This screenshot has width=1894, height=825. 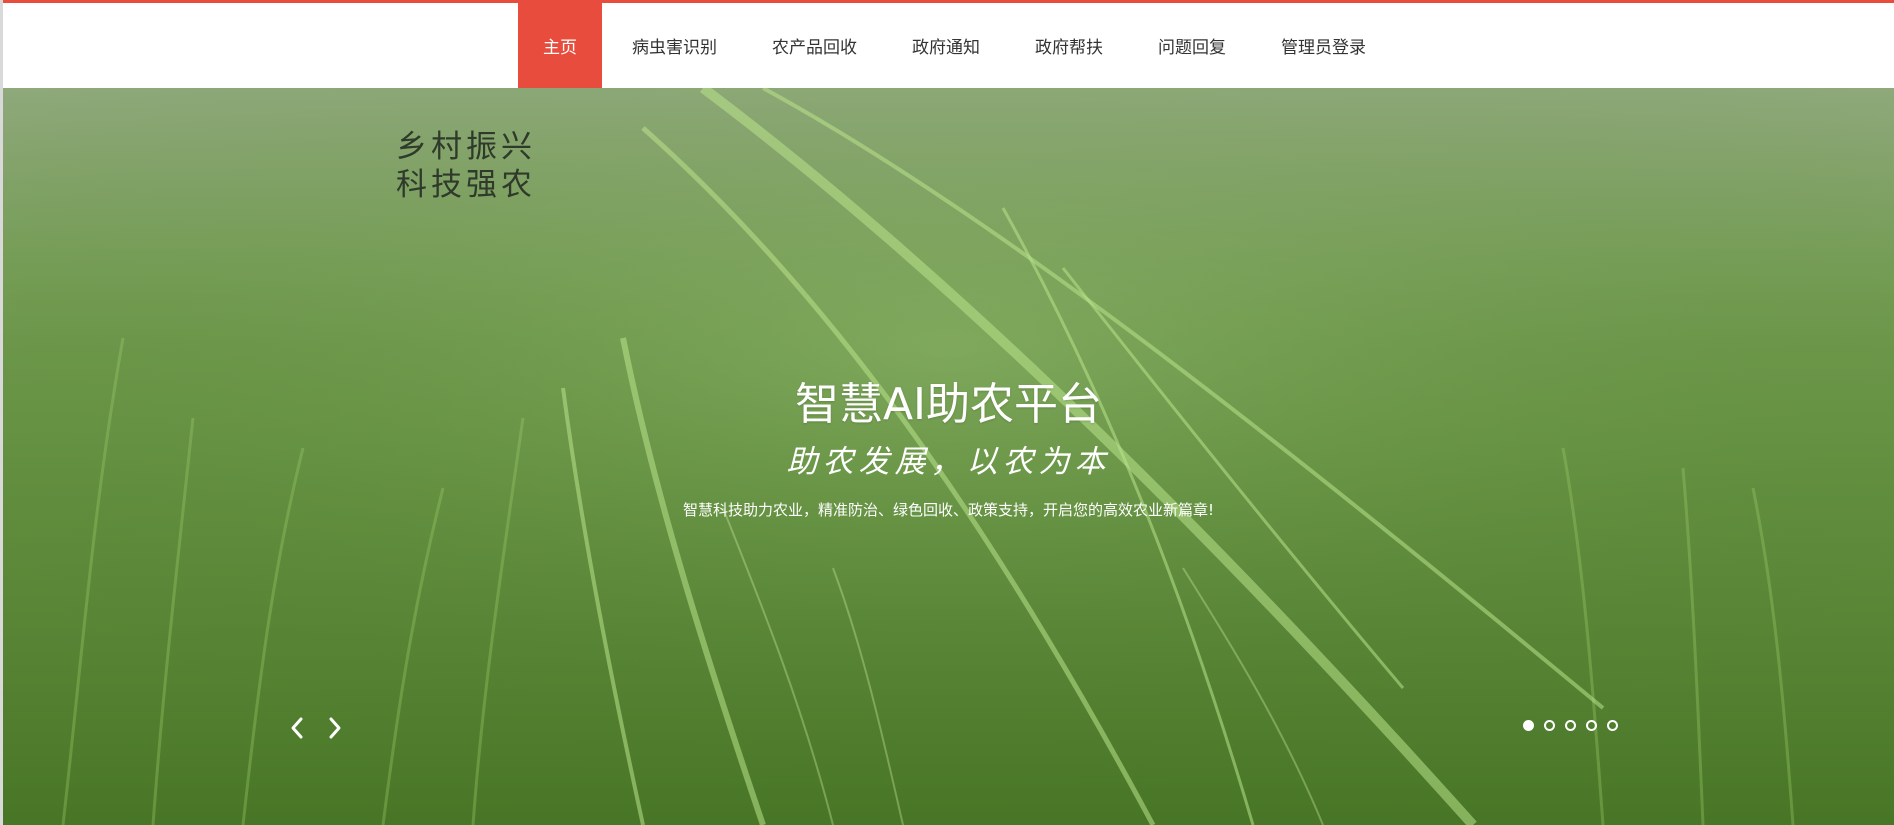 What do you see at coordinates (1323, 45) in the screenshot?
I see `nav-item-admin-login: 管理员登录` at bounding box center [1323, 45].